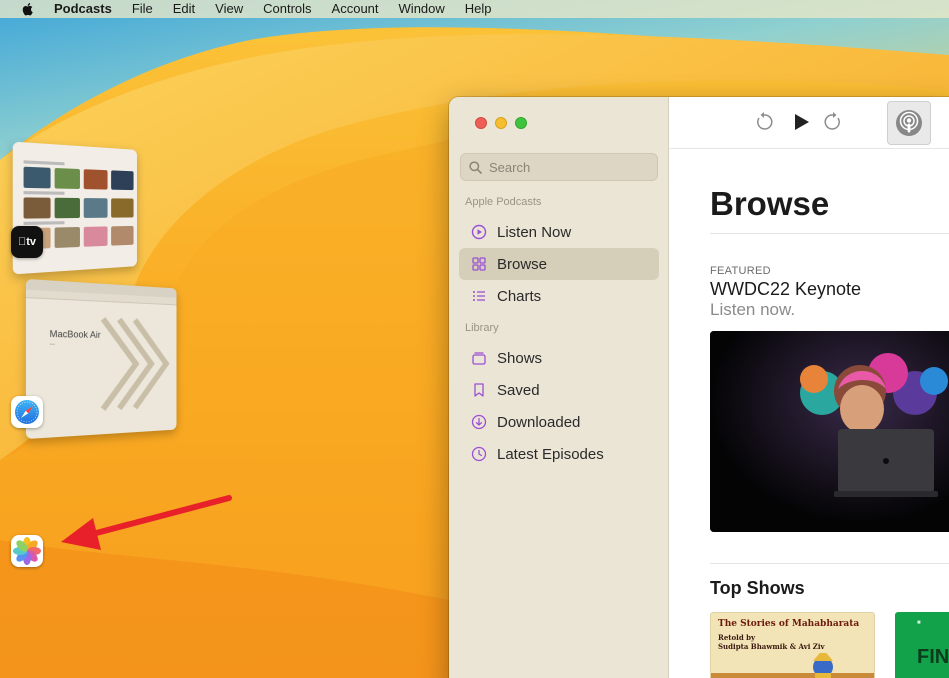 The width and height of the screenshot is (949, 678). What do you see at coordinates (518, 390) in the screenshot?
I see `sidebar-item-label: Saved` at bounding box center [518, 390].